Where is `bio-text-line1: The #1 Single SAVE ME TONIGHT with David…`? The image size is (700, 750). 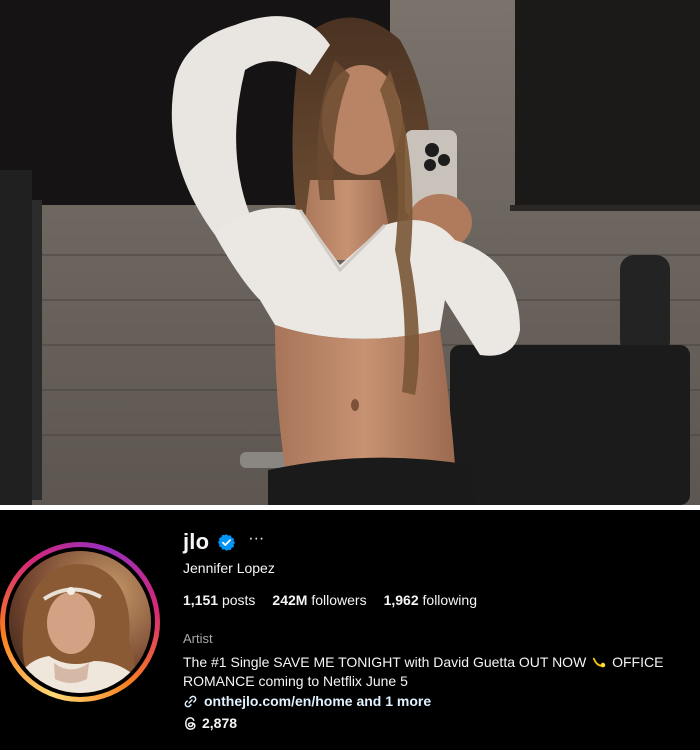 bio-text-line1: The #1 Single SAVE ME TONIGHT with David… is located at coordinates (385, 662).